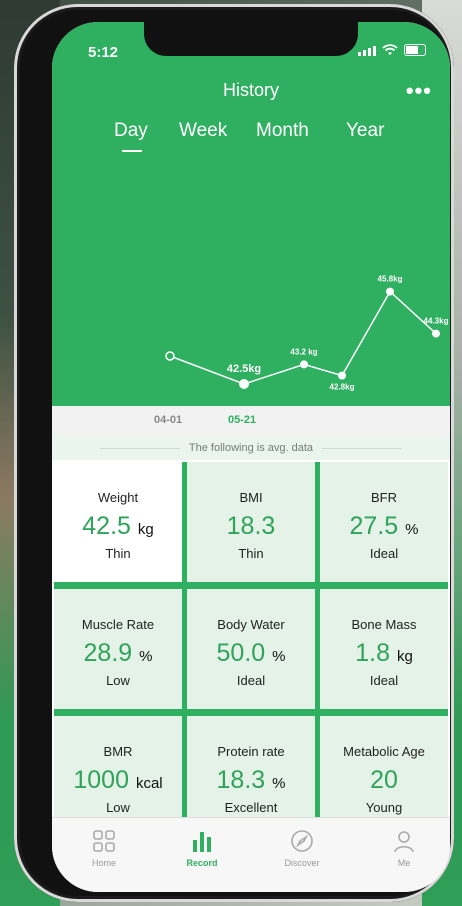 Image resolution: width=462 pixels, height=906 pixels. I want to click on date-axis: 04-01 05-21, so click(251, 421).